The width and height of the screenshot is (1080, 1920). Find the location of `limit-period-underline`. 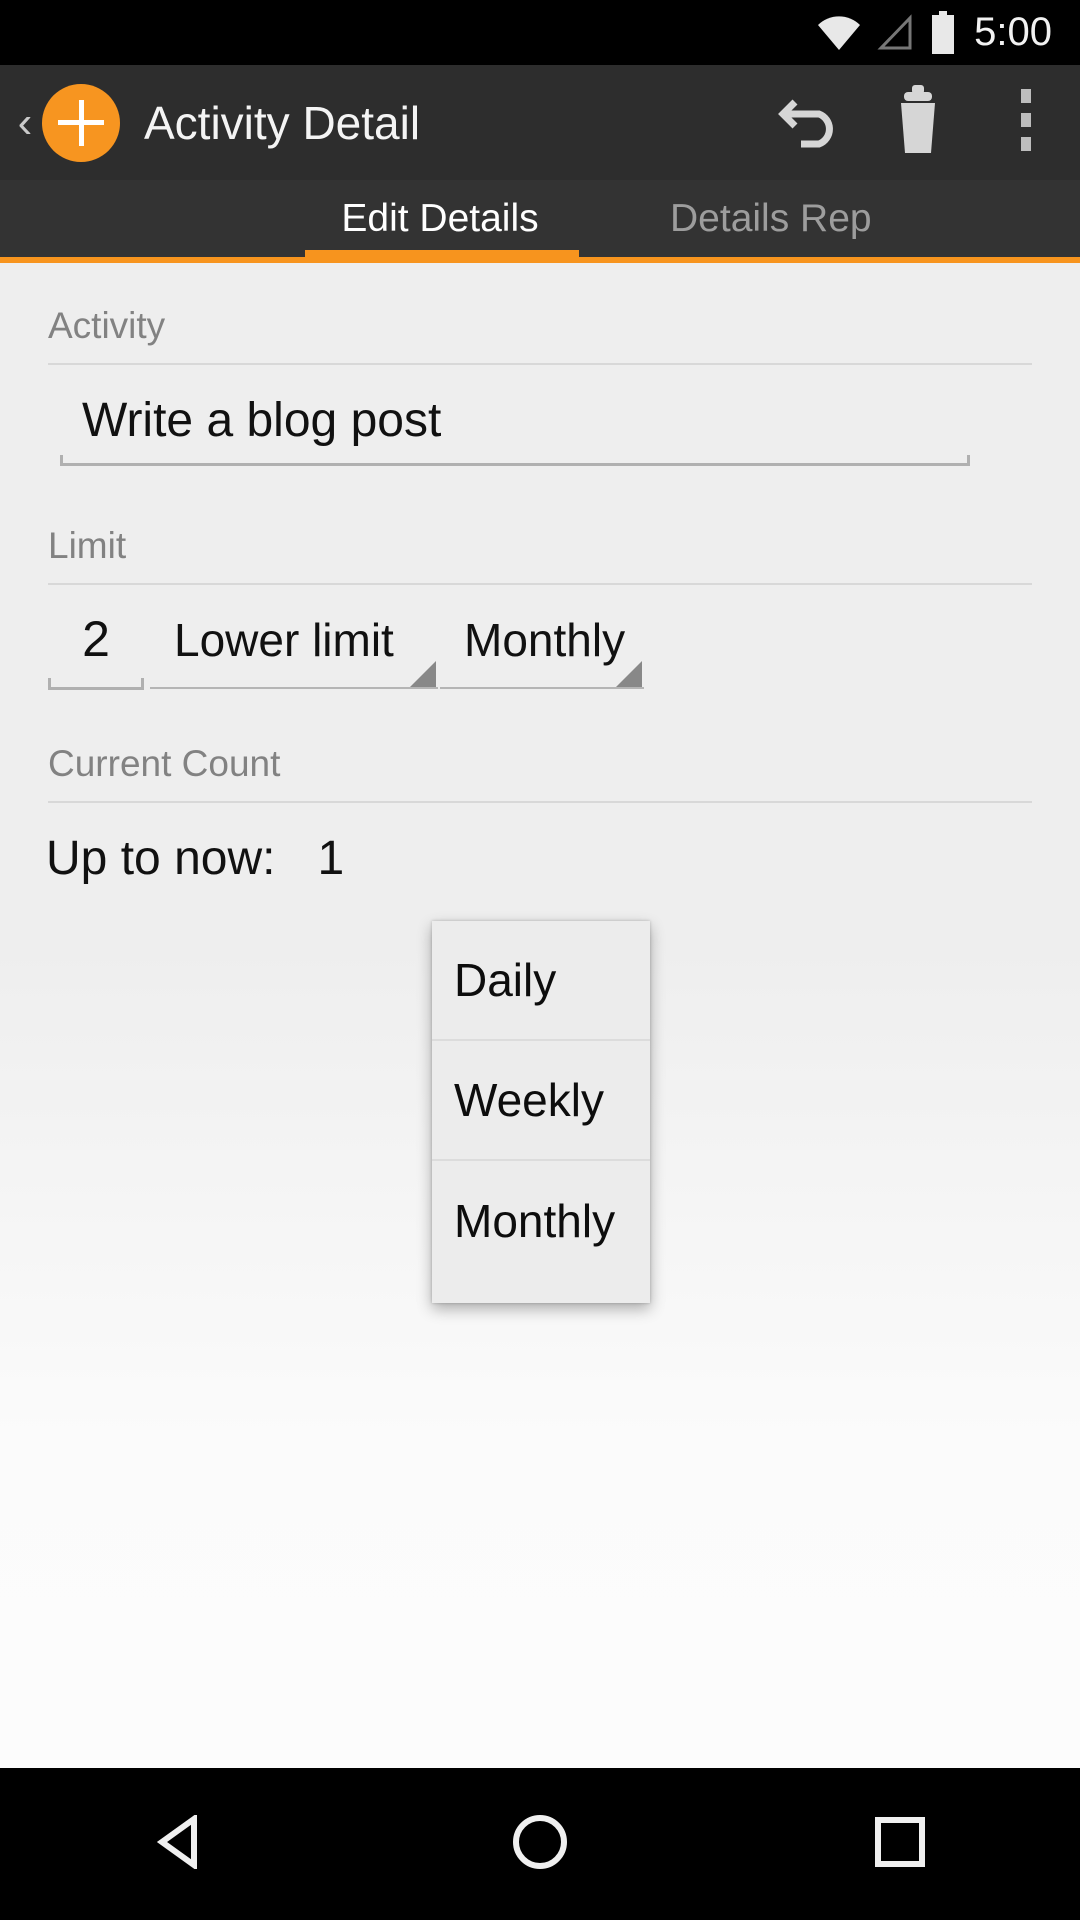

limit-period-underline is located at coordinates (542, 688).